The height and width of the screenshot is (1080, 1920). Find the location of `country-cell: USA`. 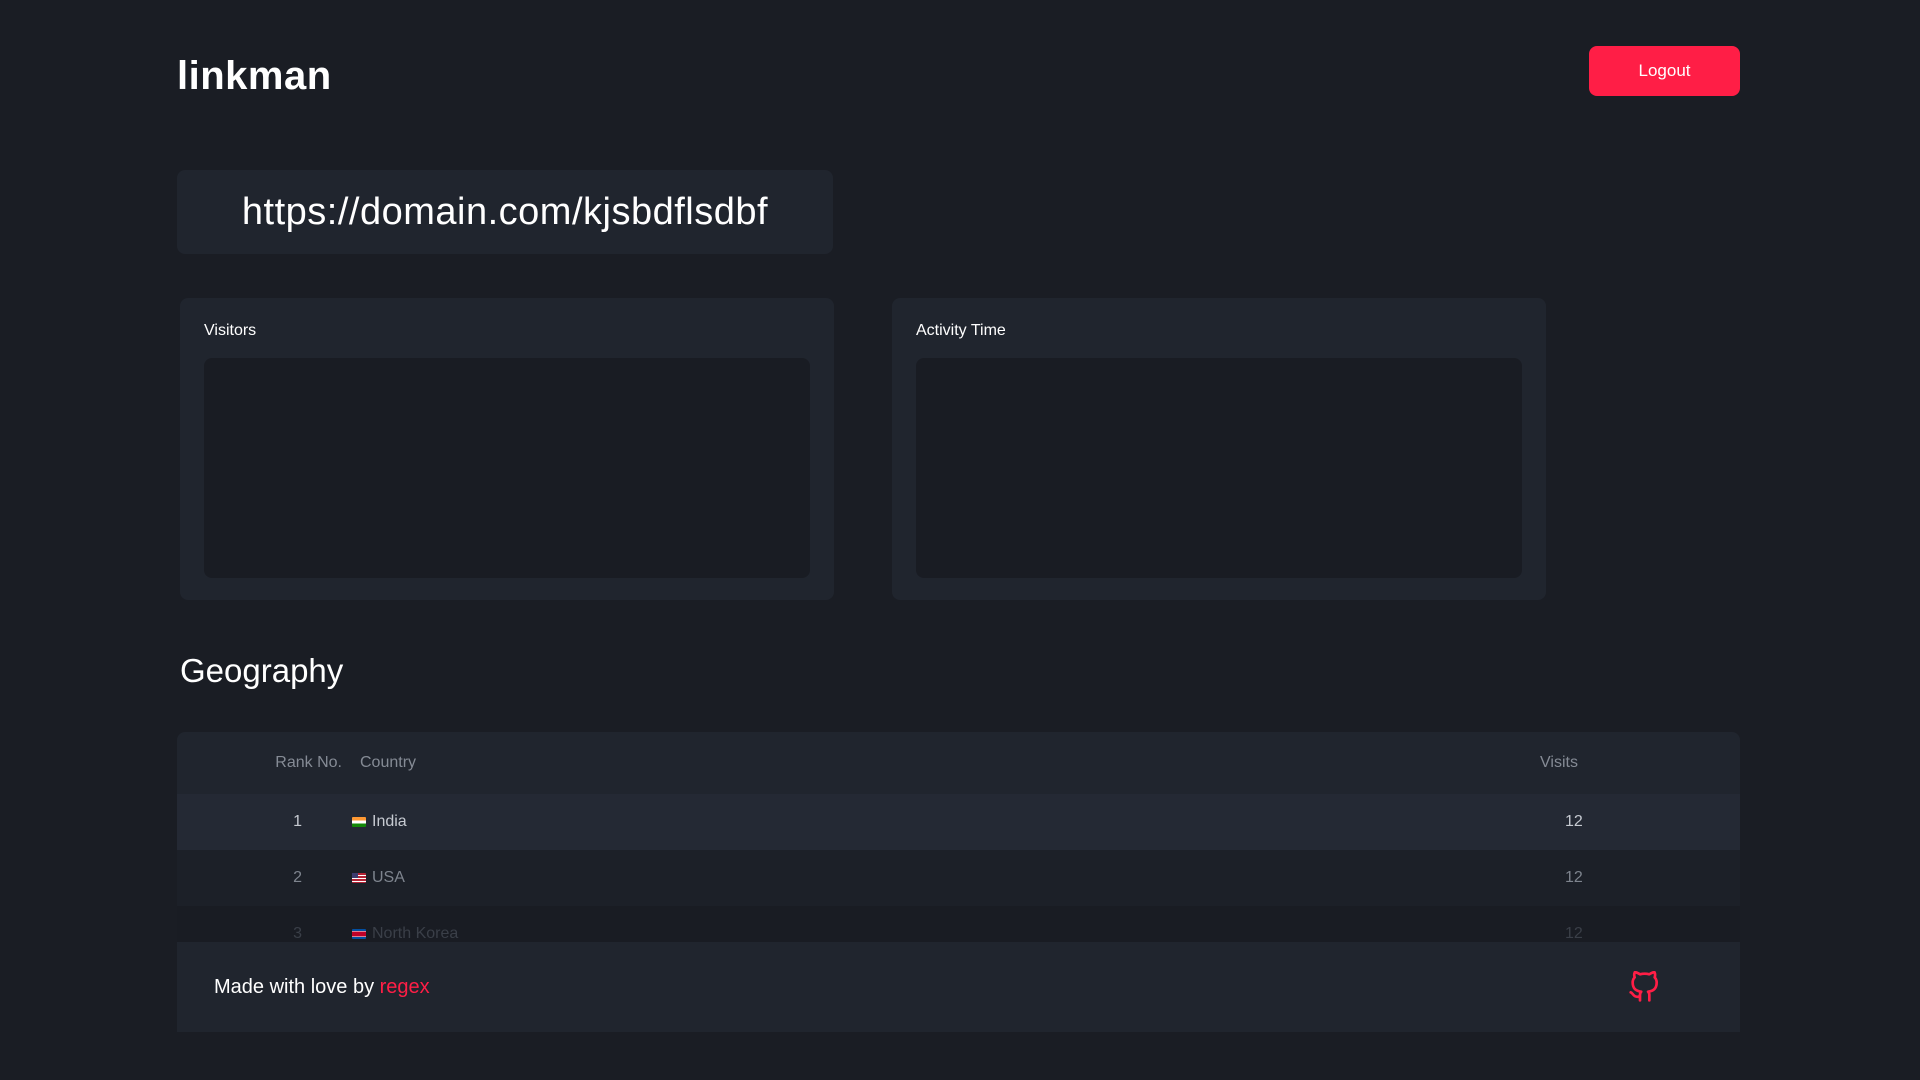

country-cell: USA is located at coordinates (958, 878).